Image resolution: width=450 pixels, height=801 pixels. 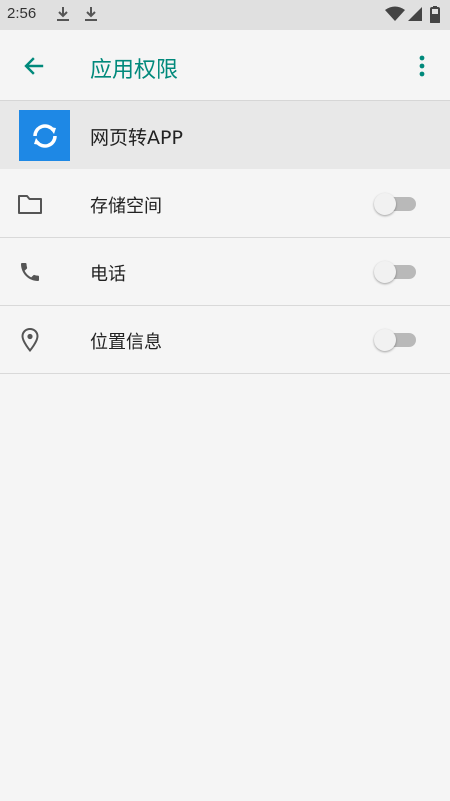 I want to click on status-time: 2:56, so click(x=22, y=13).